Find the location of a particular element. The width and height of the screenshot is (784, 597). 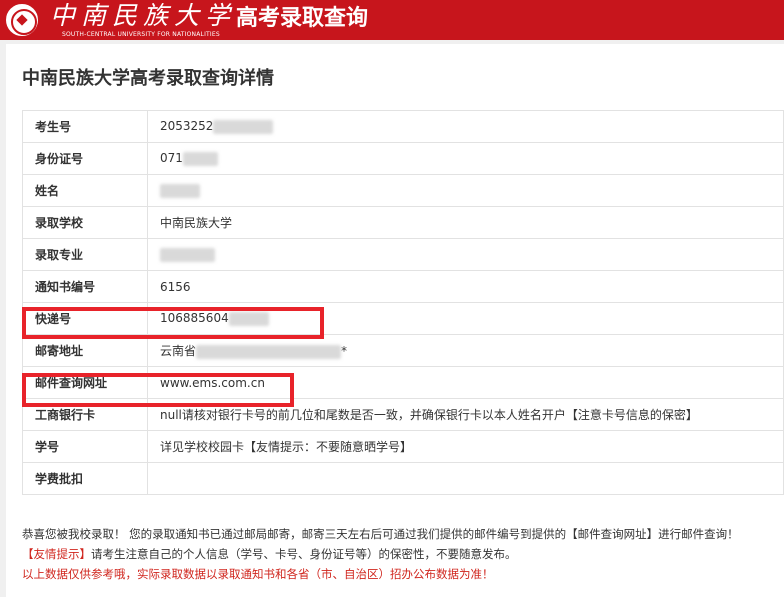

row-value: 106885604 is located at coordinates (465, 318).